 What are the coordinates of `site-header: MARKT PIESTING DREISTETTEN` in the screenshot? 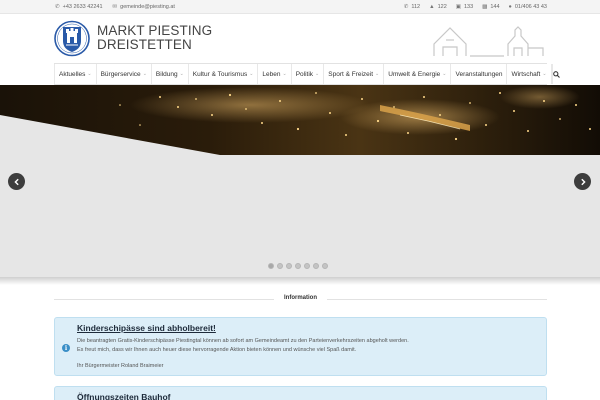 It's located at (300, 38).